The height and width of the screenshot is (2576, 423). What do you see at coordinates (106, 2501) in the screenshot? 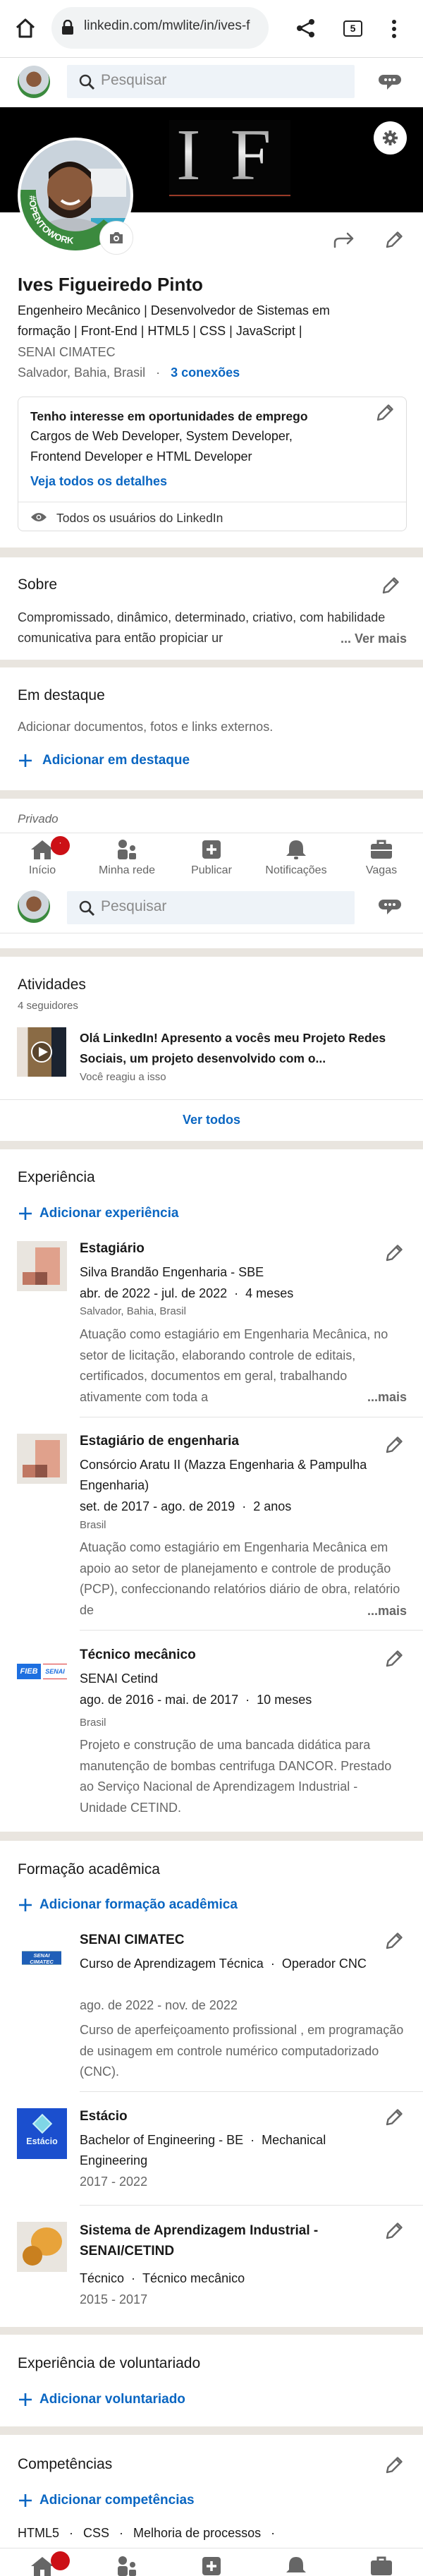
I see `add-skills-link: Adicionar competências` at bounding box center [106, 2501].